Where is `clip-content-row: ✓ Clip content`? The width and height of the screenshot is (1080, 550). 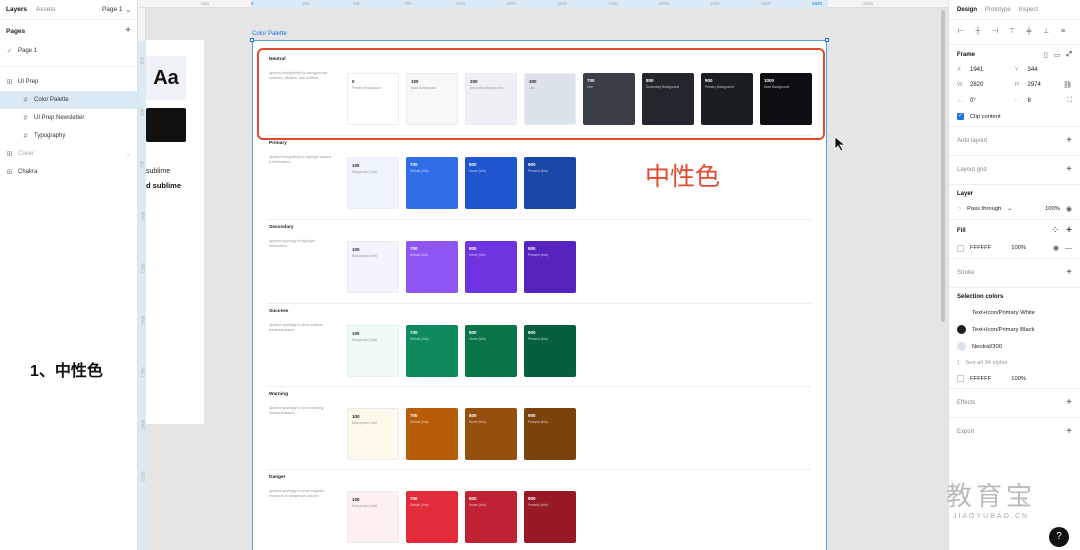
clip-content-row: ✓ Clip content is located at coordinates (1014, 116).